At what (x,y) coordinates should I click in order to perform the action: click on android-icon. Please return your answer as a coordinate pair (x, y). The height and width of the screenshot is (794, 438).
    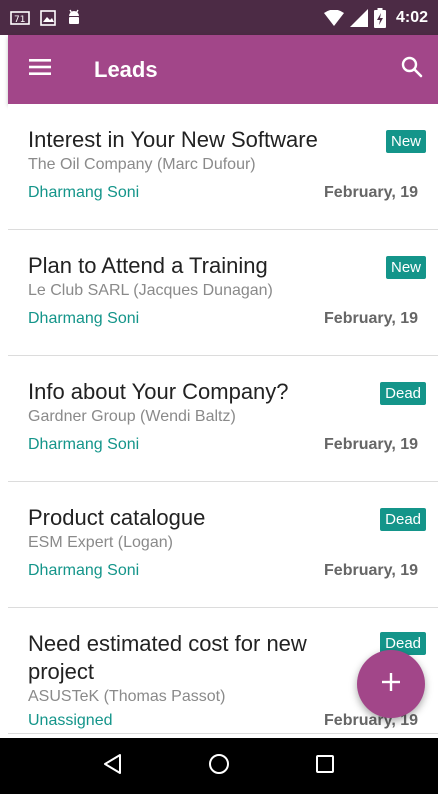
    Looking at the image, I should click on (74, 18).